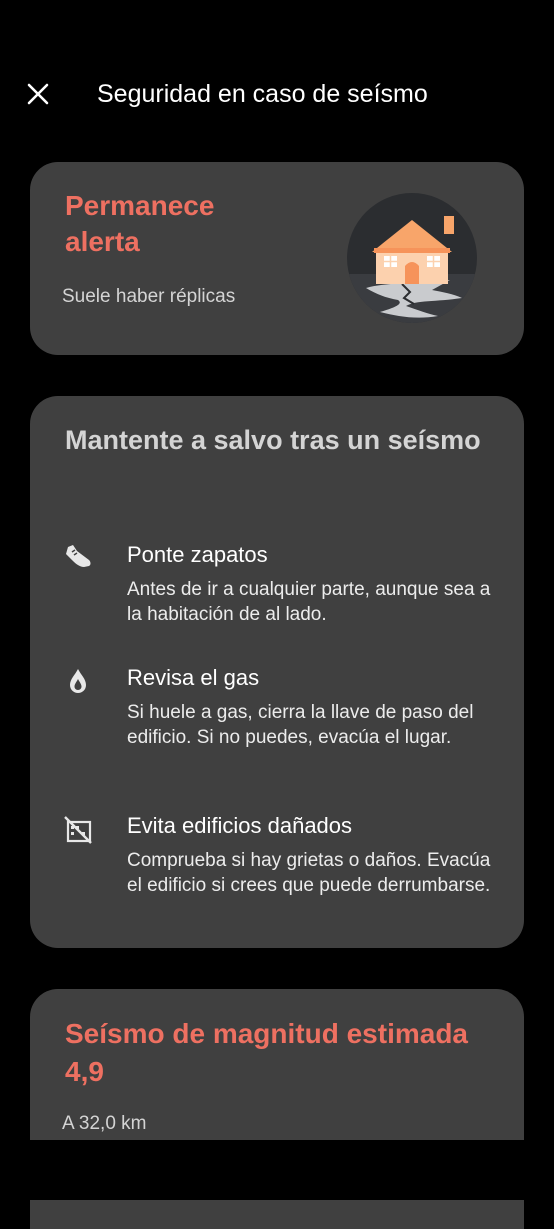  What do you see at coordinates (240, 825) in the screenshot?
I see `tip-title: Evita edificios dañados` at bounding box center [240, 825].